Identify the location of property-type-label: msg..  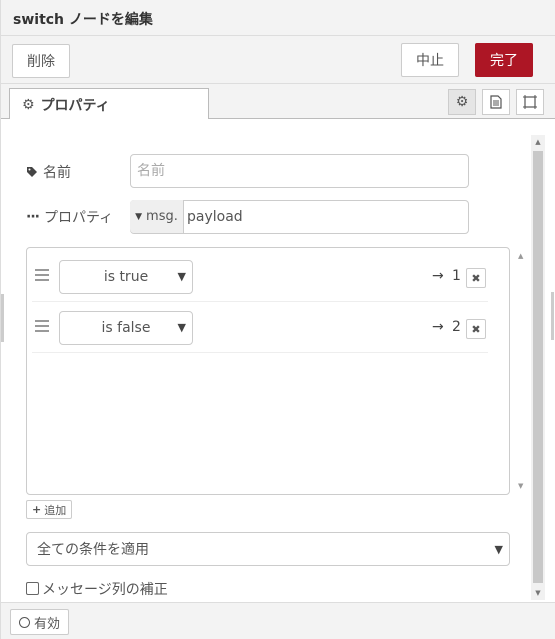
(162, 216).